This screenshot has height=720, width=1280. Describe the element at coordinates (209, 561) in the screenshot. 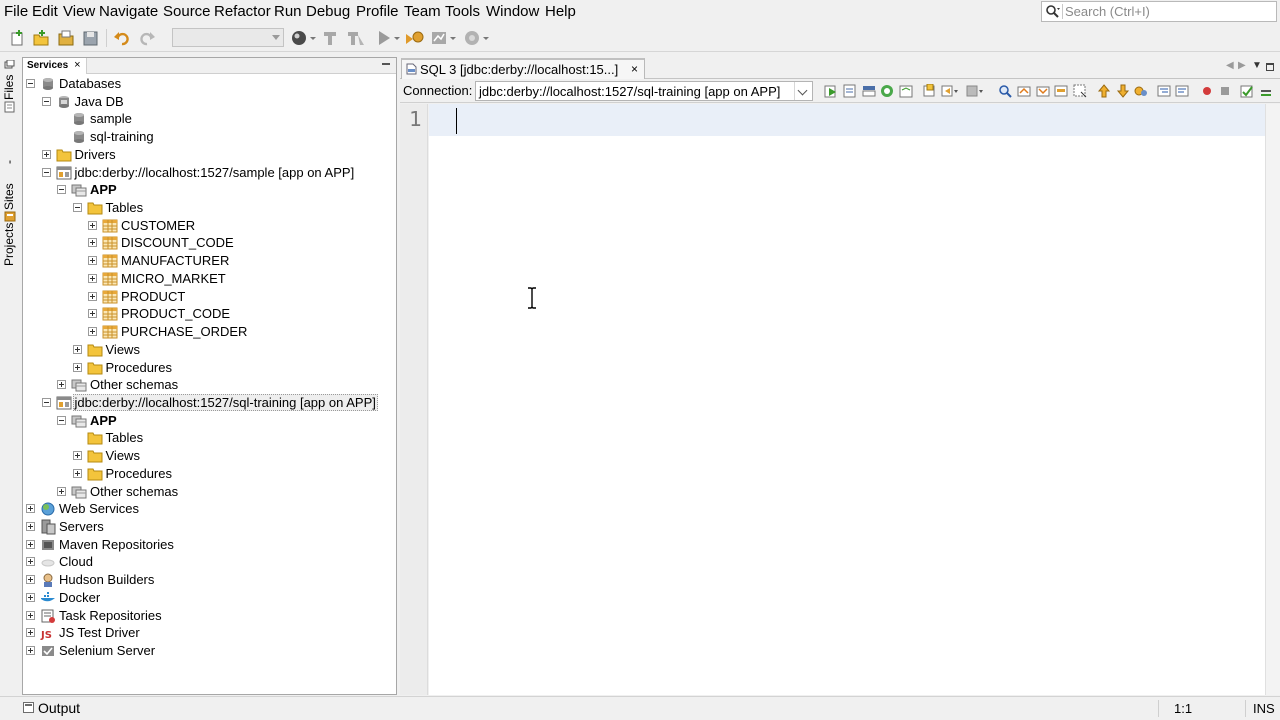

I see `tree-item: Cloud` at that location.